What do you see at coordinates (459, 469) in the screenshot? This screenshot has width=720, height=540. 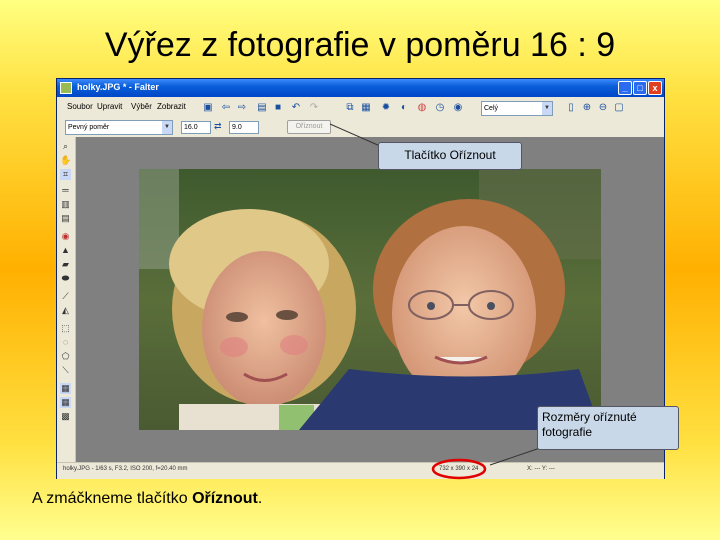 I see `dimensions-highlight-ring` at bounding box center [459, 469].